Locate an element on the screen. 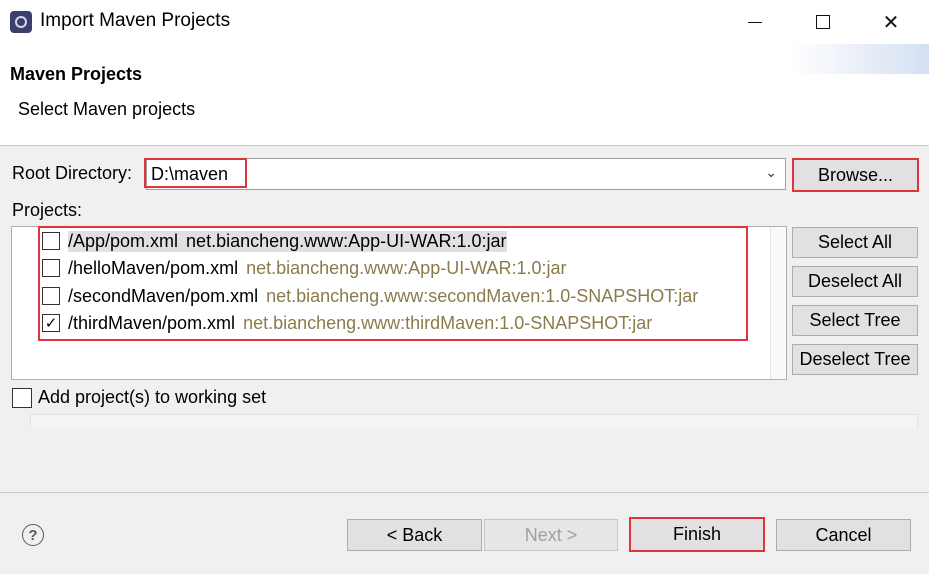  maximize-button is located at coordinates (823, 22).